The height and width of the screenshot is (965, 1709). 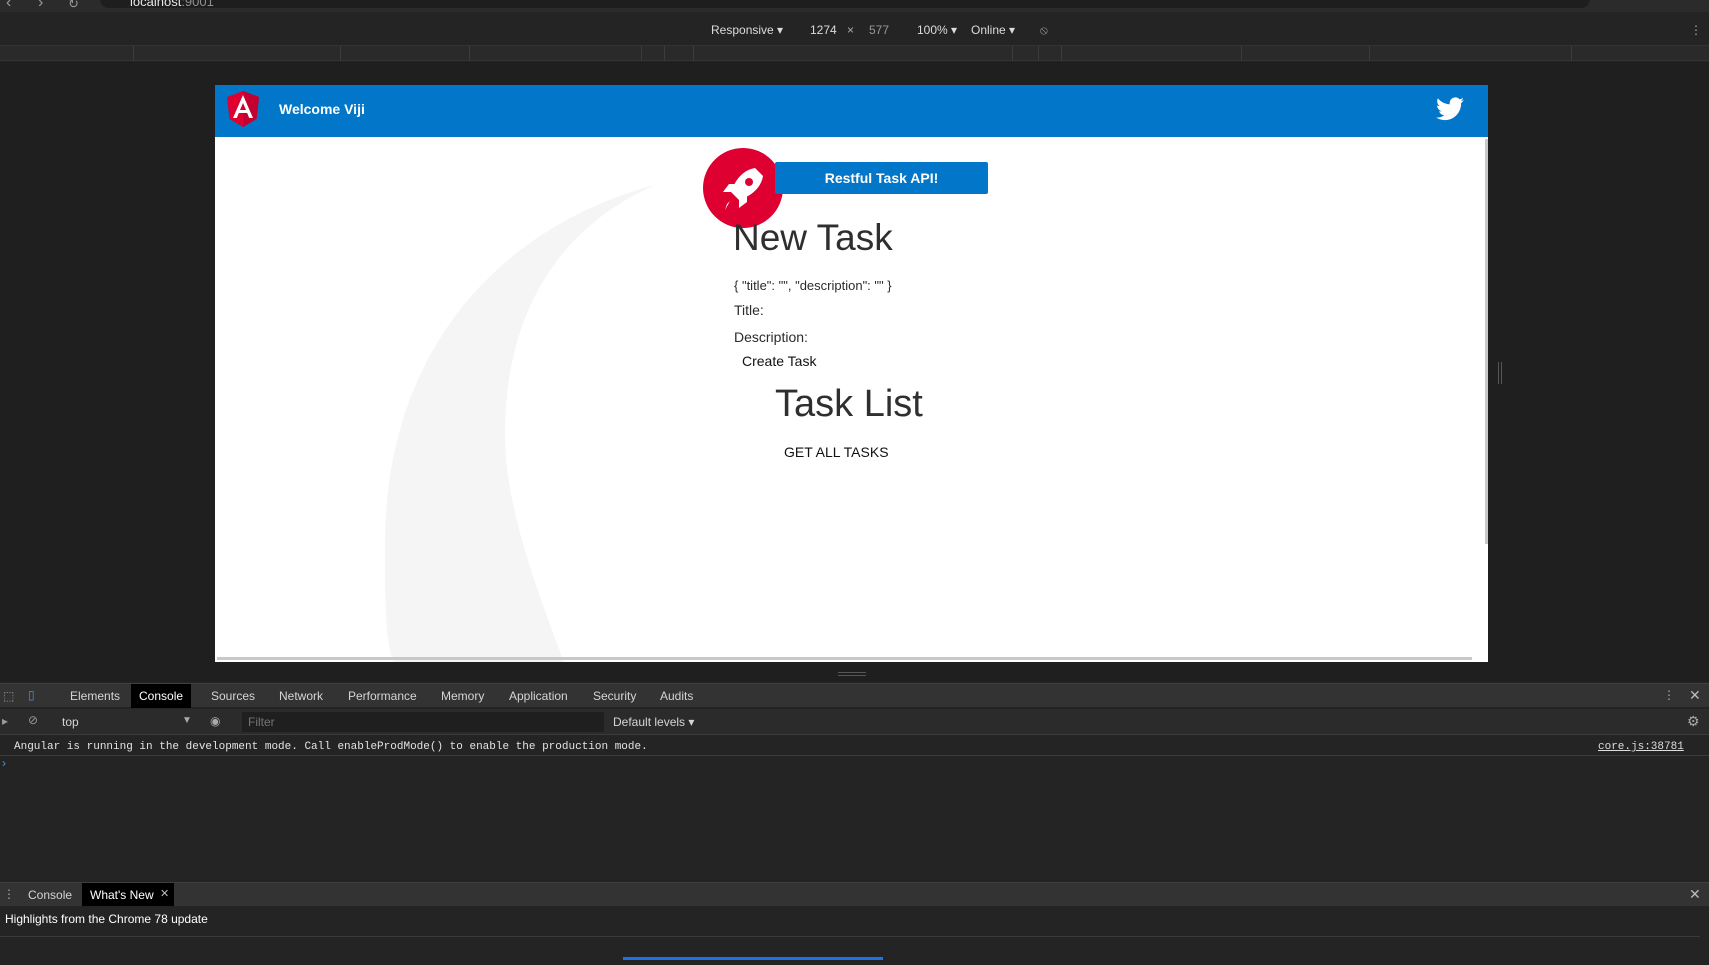 I want to click on tab-audits: Audits, so click(x=676, y=696).